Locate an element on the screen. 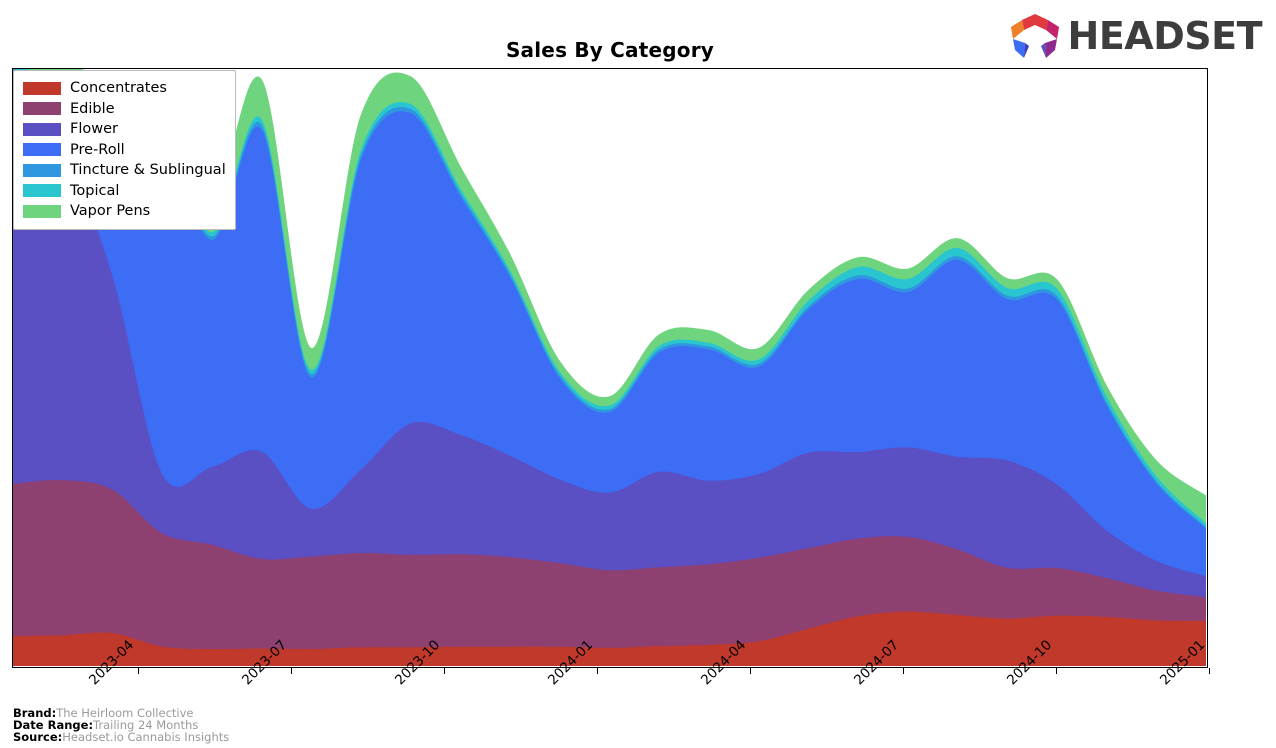  legend-item: Edible is located at coordinates (124, 109).